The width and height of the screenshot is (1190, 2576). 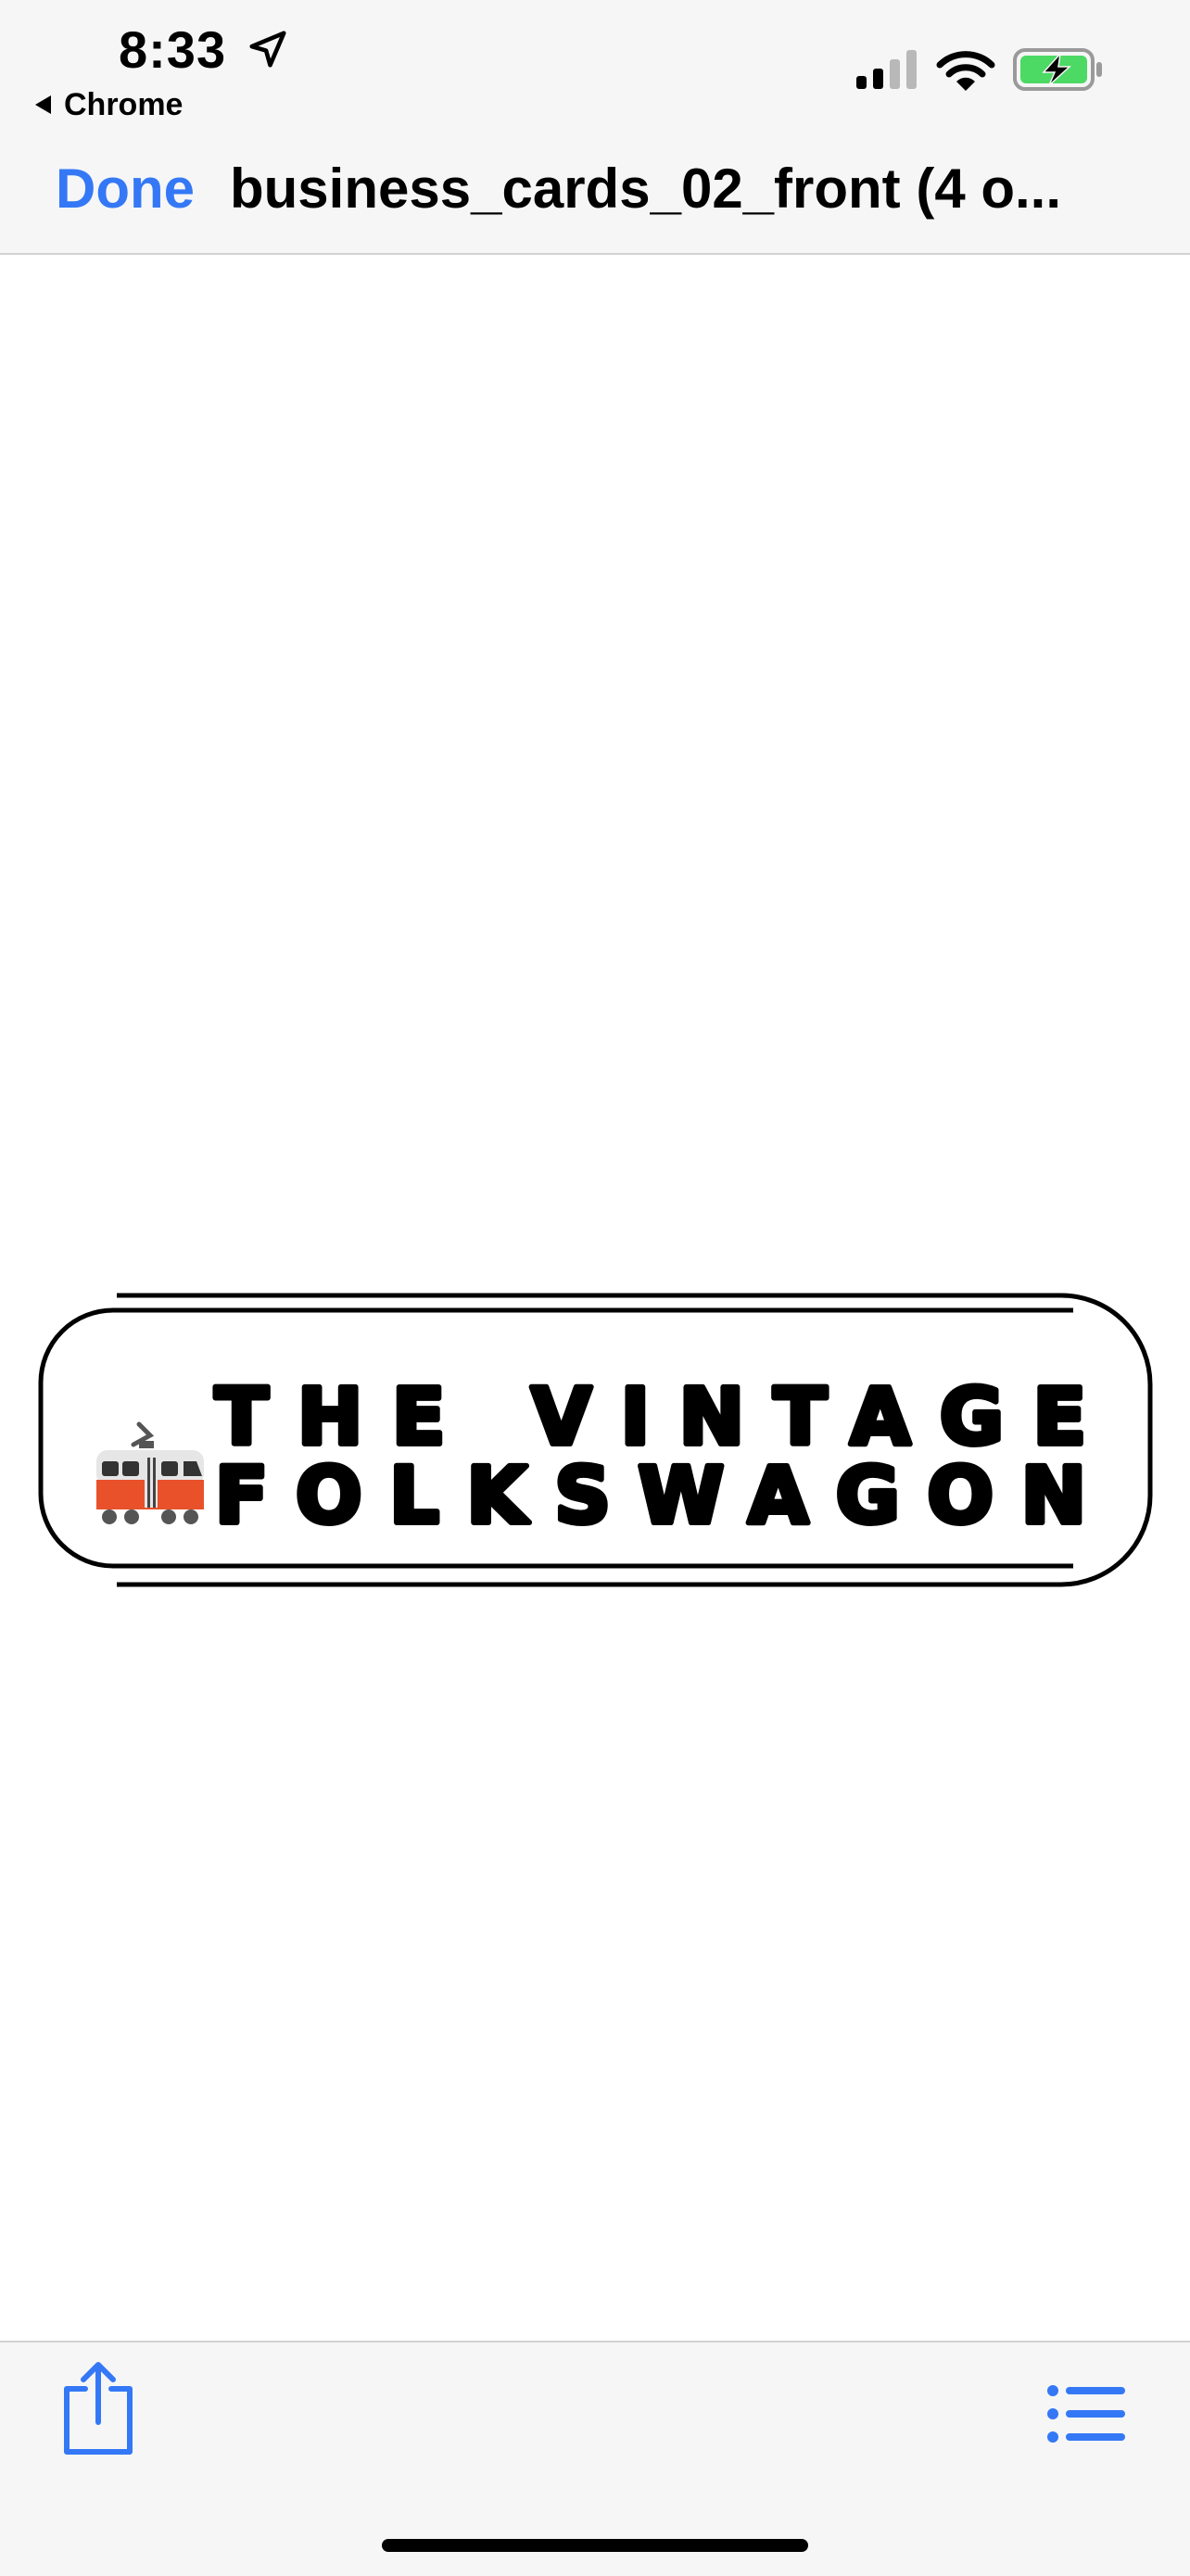 I want to click on back-to-app-link: Chrome, so click(x=109, y=105).